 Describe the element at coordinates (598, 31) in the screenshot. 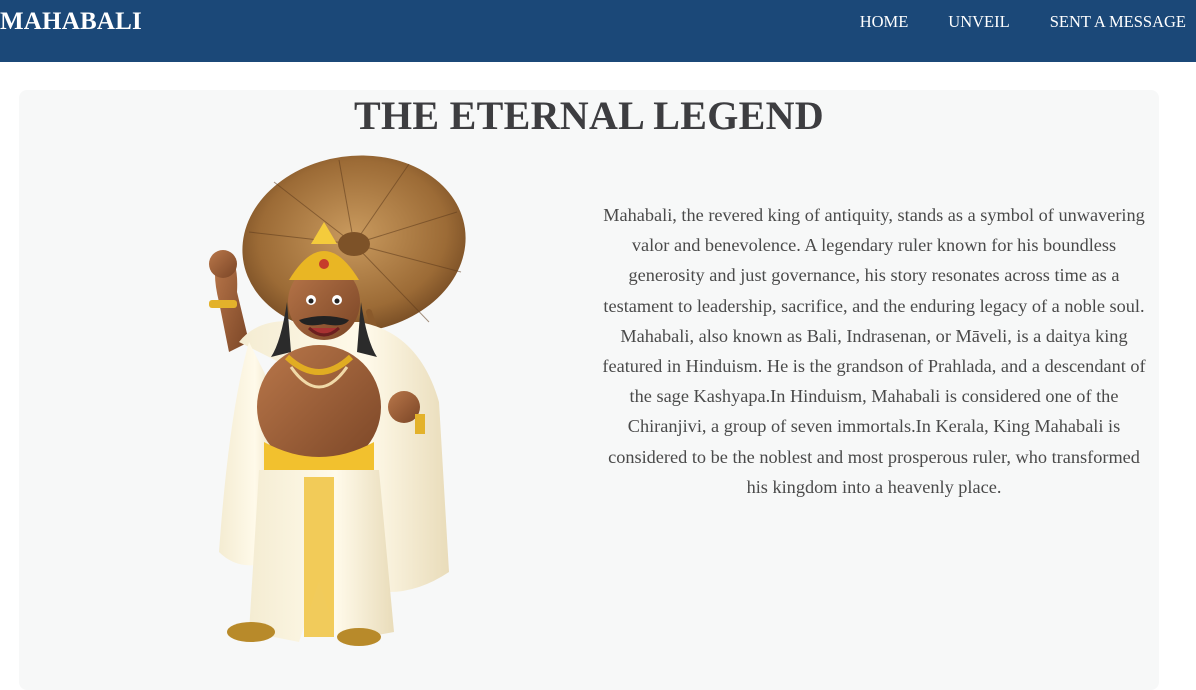

I see `navbar: MAHABALI HOME UNVEIL SENT A MESSAGE` at that location.